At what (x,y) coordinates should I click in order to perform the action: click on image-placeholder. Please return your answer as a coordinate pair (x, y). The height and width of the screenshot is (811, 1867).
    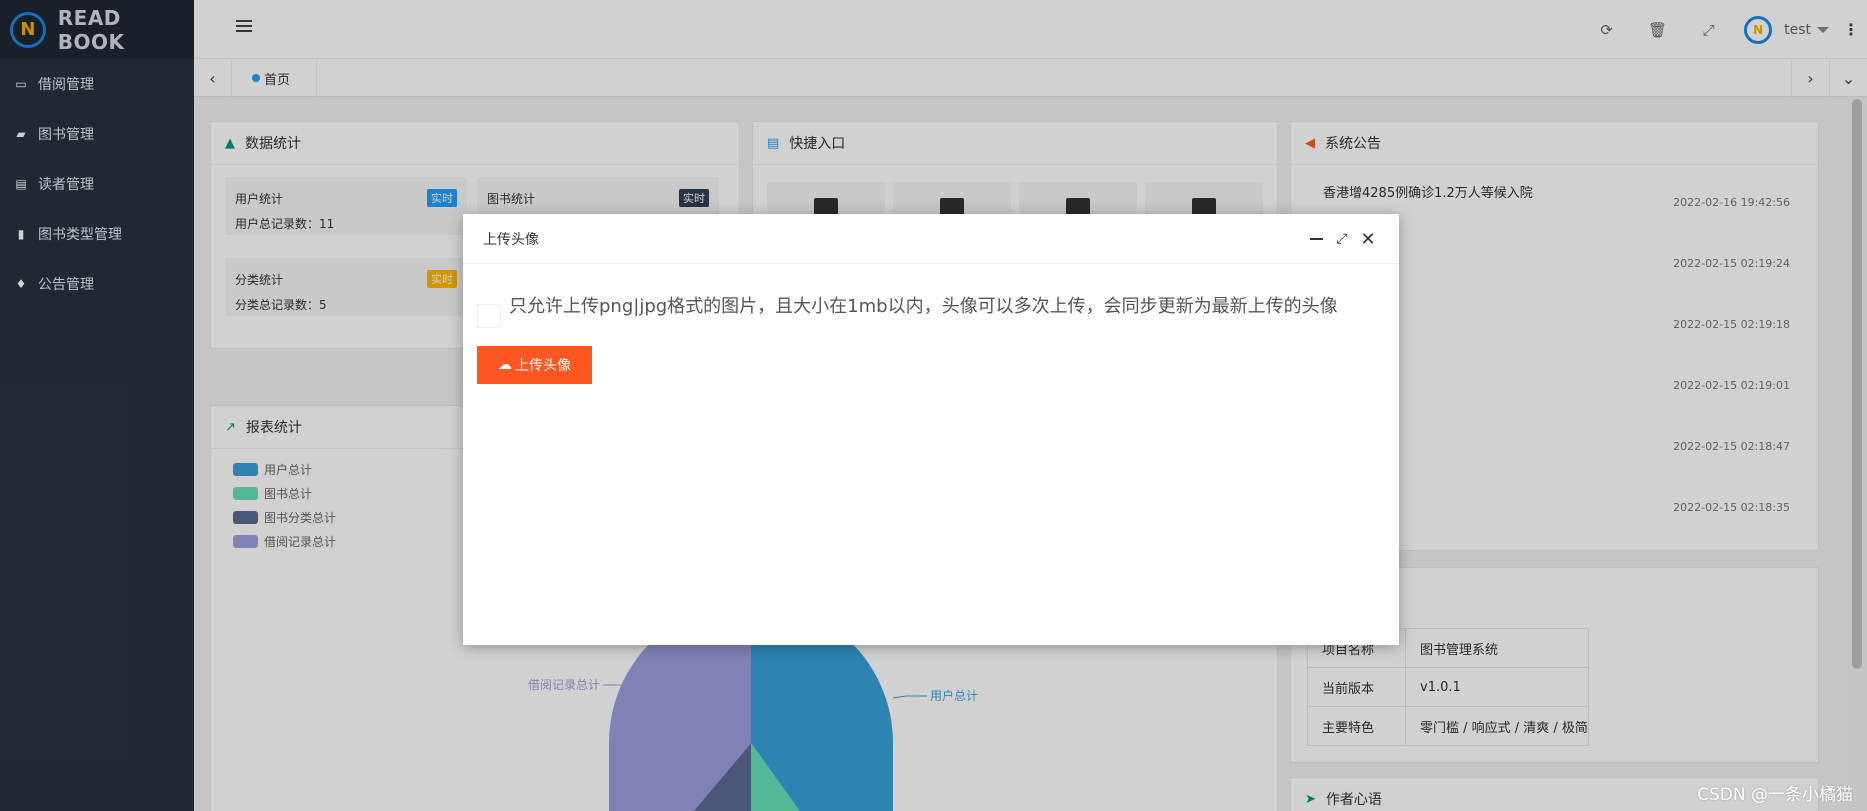
    Looking at the image, I should click on (489, 316).